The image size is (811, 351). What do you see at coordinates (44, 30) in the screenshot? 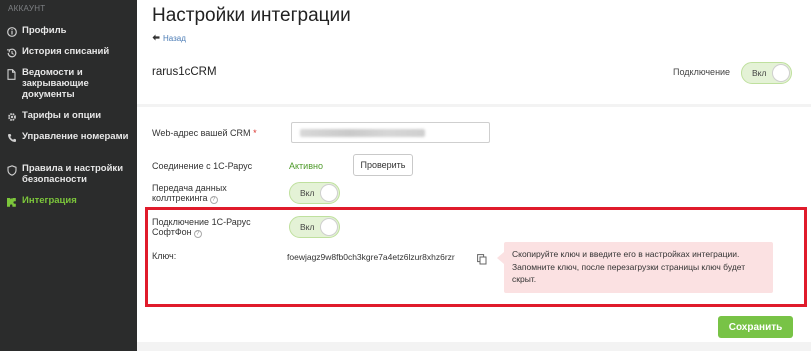
I see `sidebar-item-label: Профиль` at bounding box center [44, 30].